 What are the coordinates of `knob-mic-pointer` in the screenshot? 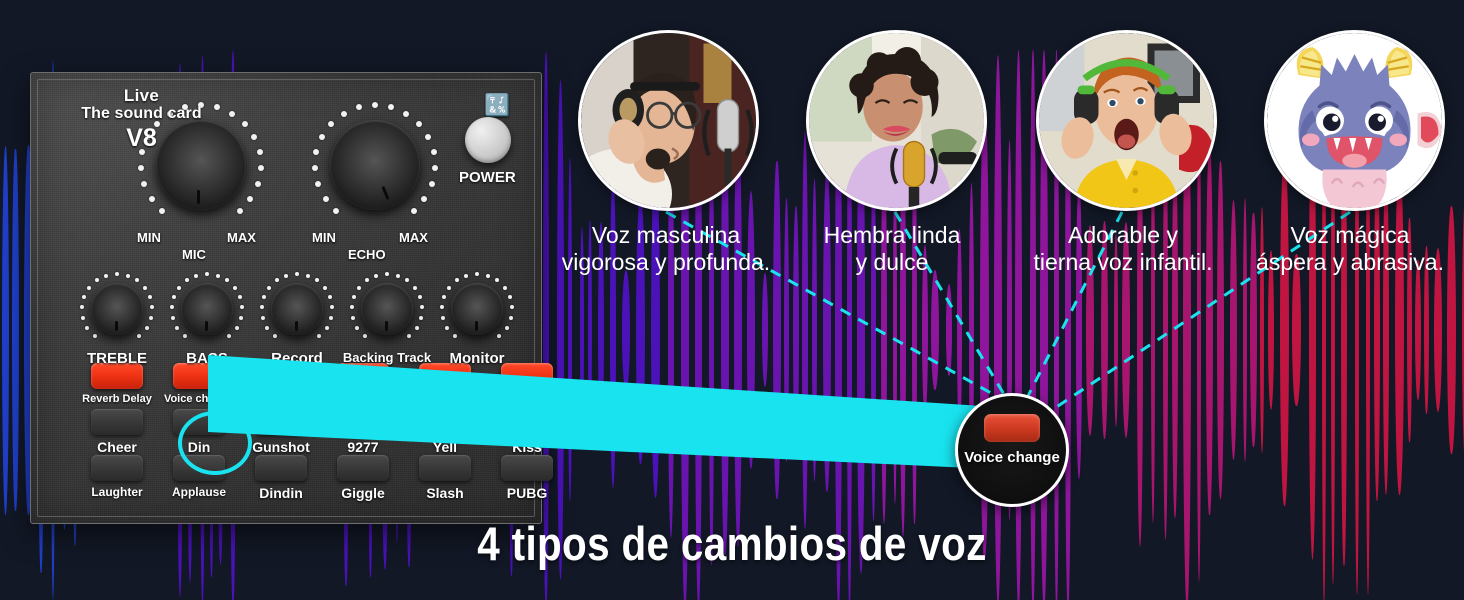 It's located at (198, 197).